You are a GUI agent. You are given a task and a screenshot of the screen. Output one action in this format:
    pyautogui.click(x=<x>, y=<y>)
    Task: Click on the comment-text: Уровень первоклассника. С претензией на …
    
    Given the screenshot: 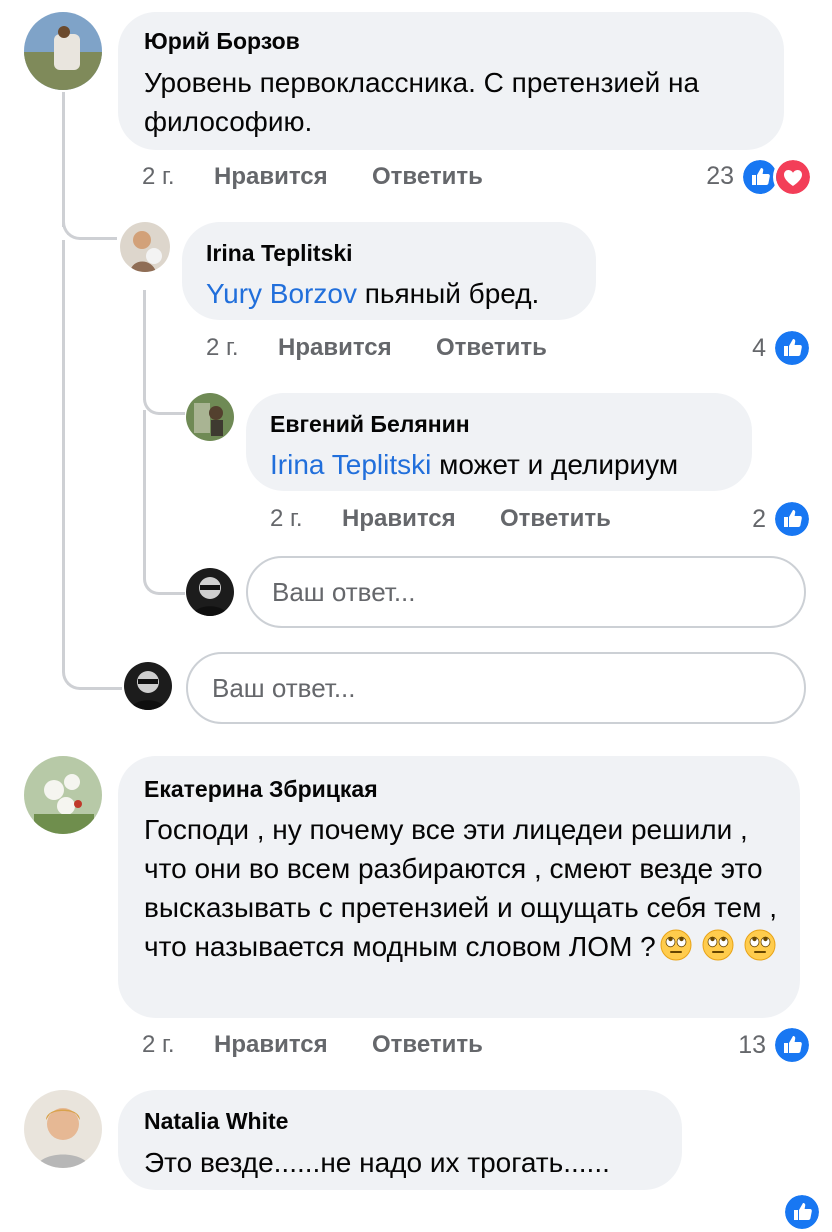 What is the action you would take?
    pyautogui.click(x=422, y=102)
    